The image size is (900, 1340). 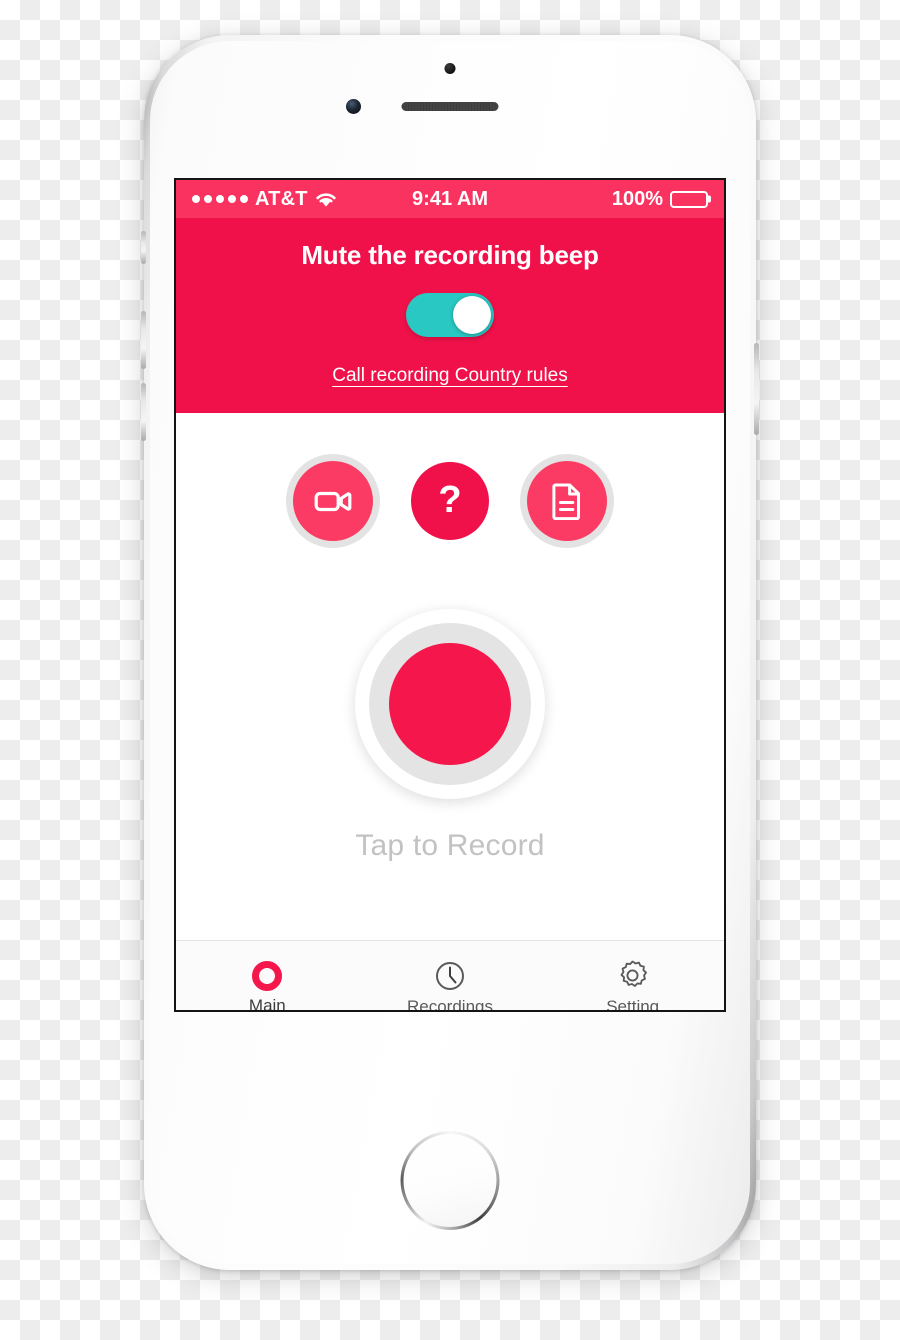 I want to click on record-button-wrap, so click(x=450, y=704).